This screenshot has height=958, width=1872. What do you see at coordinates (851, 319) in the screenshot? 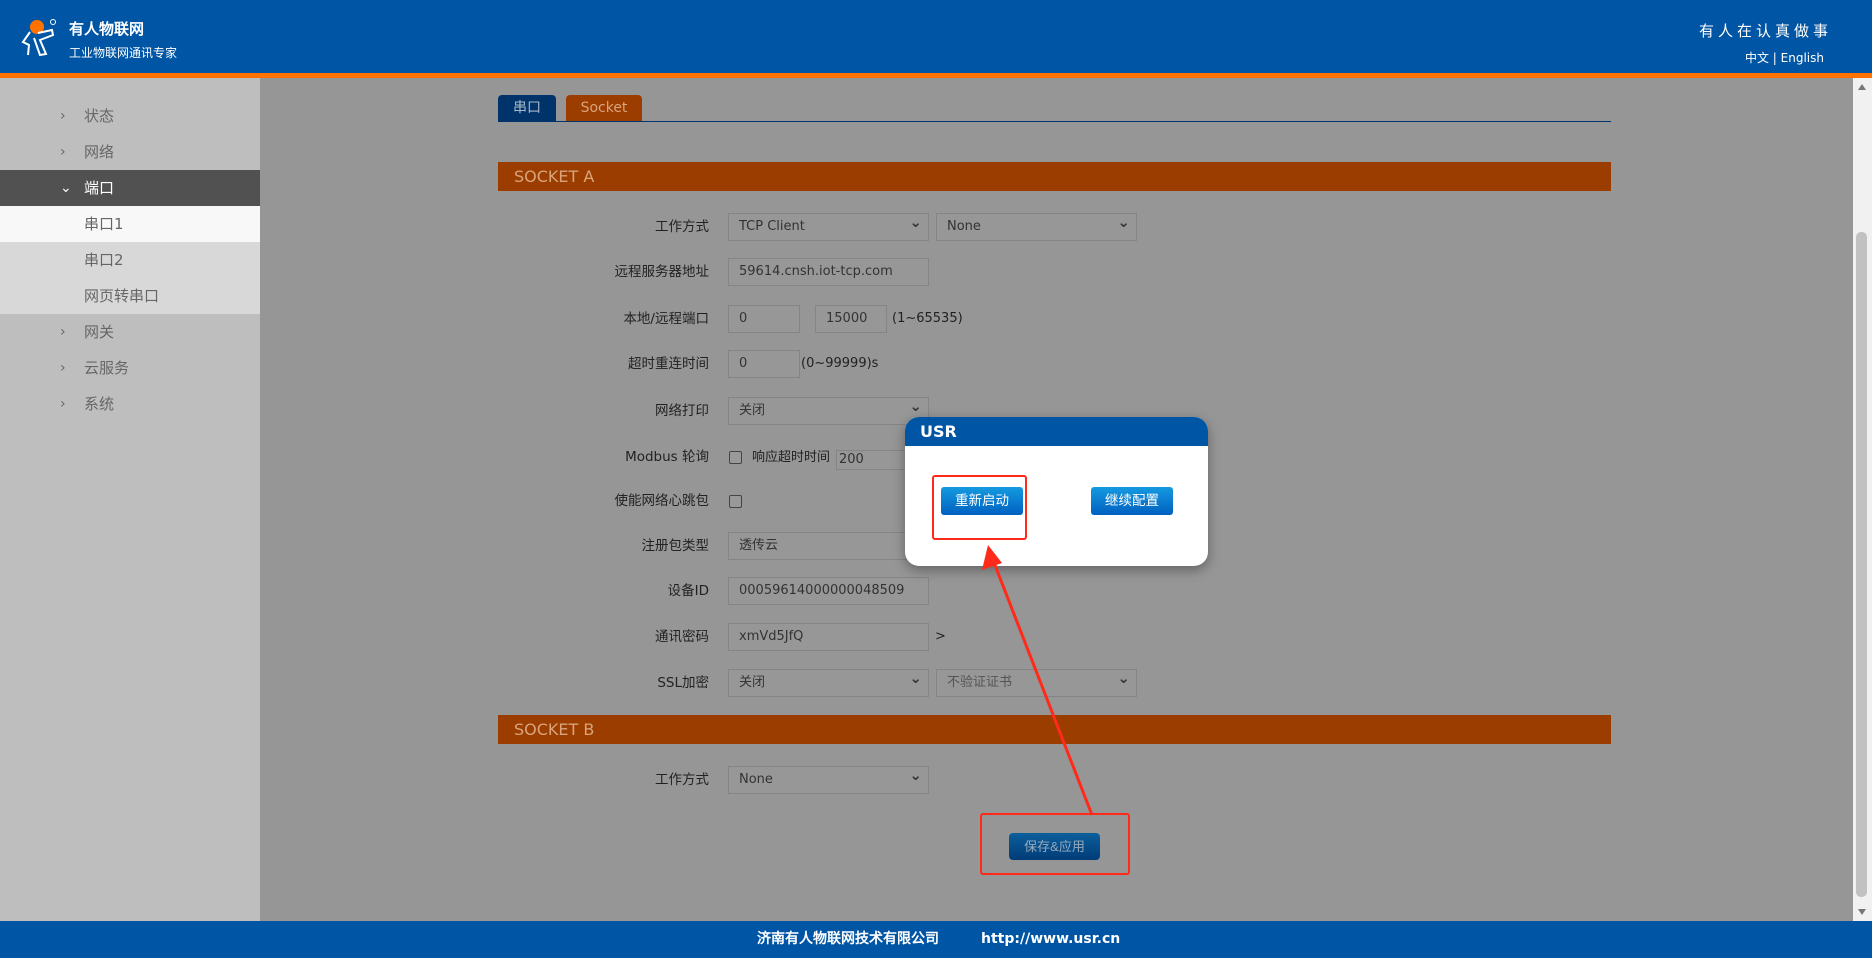
I see `remote-port-input: 15000` at bounding box center [851, 319].